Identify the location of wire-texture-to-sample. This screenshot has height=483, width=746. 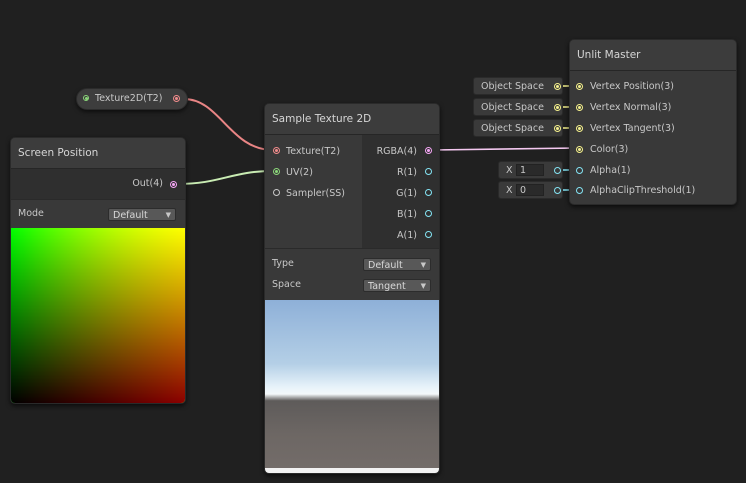
(228, 124).